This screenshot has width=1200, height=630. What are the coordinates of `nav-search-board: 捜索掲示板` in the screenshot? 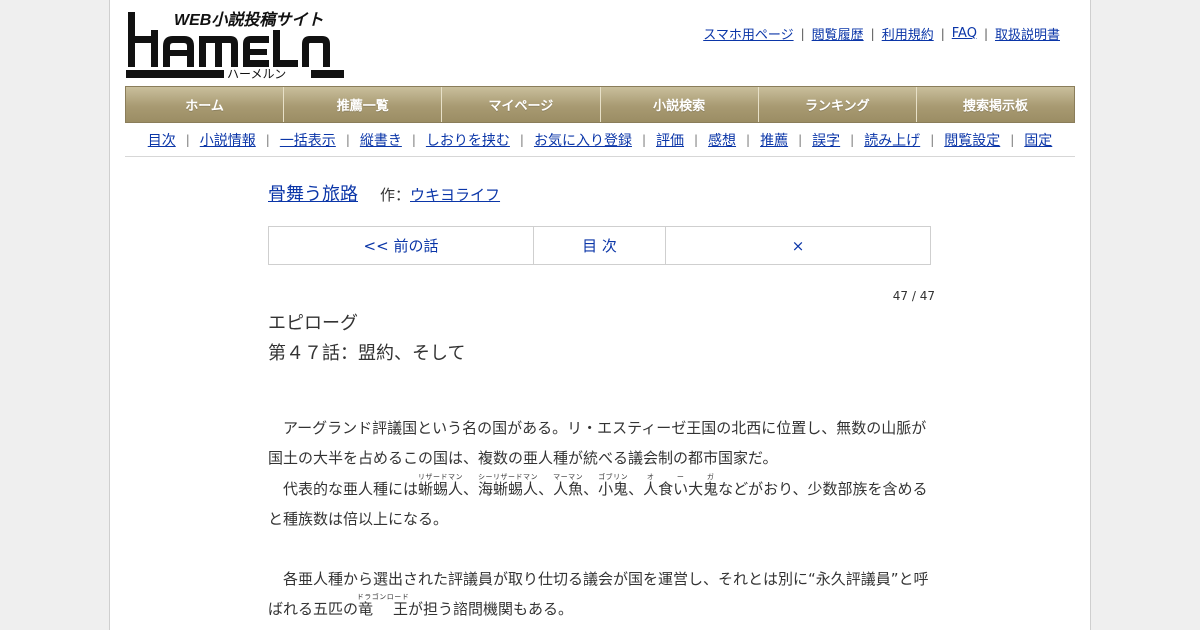 It's located at (995, 104).